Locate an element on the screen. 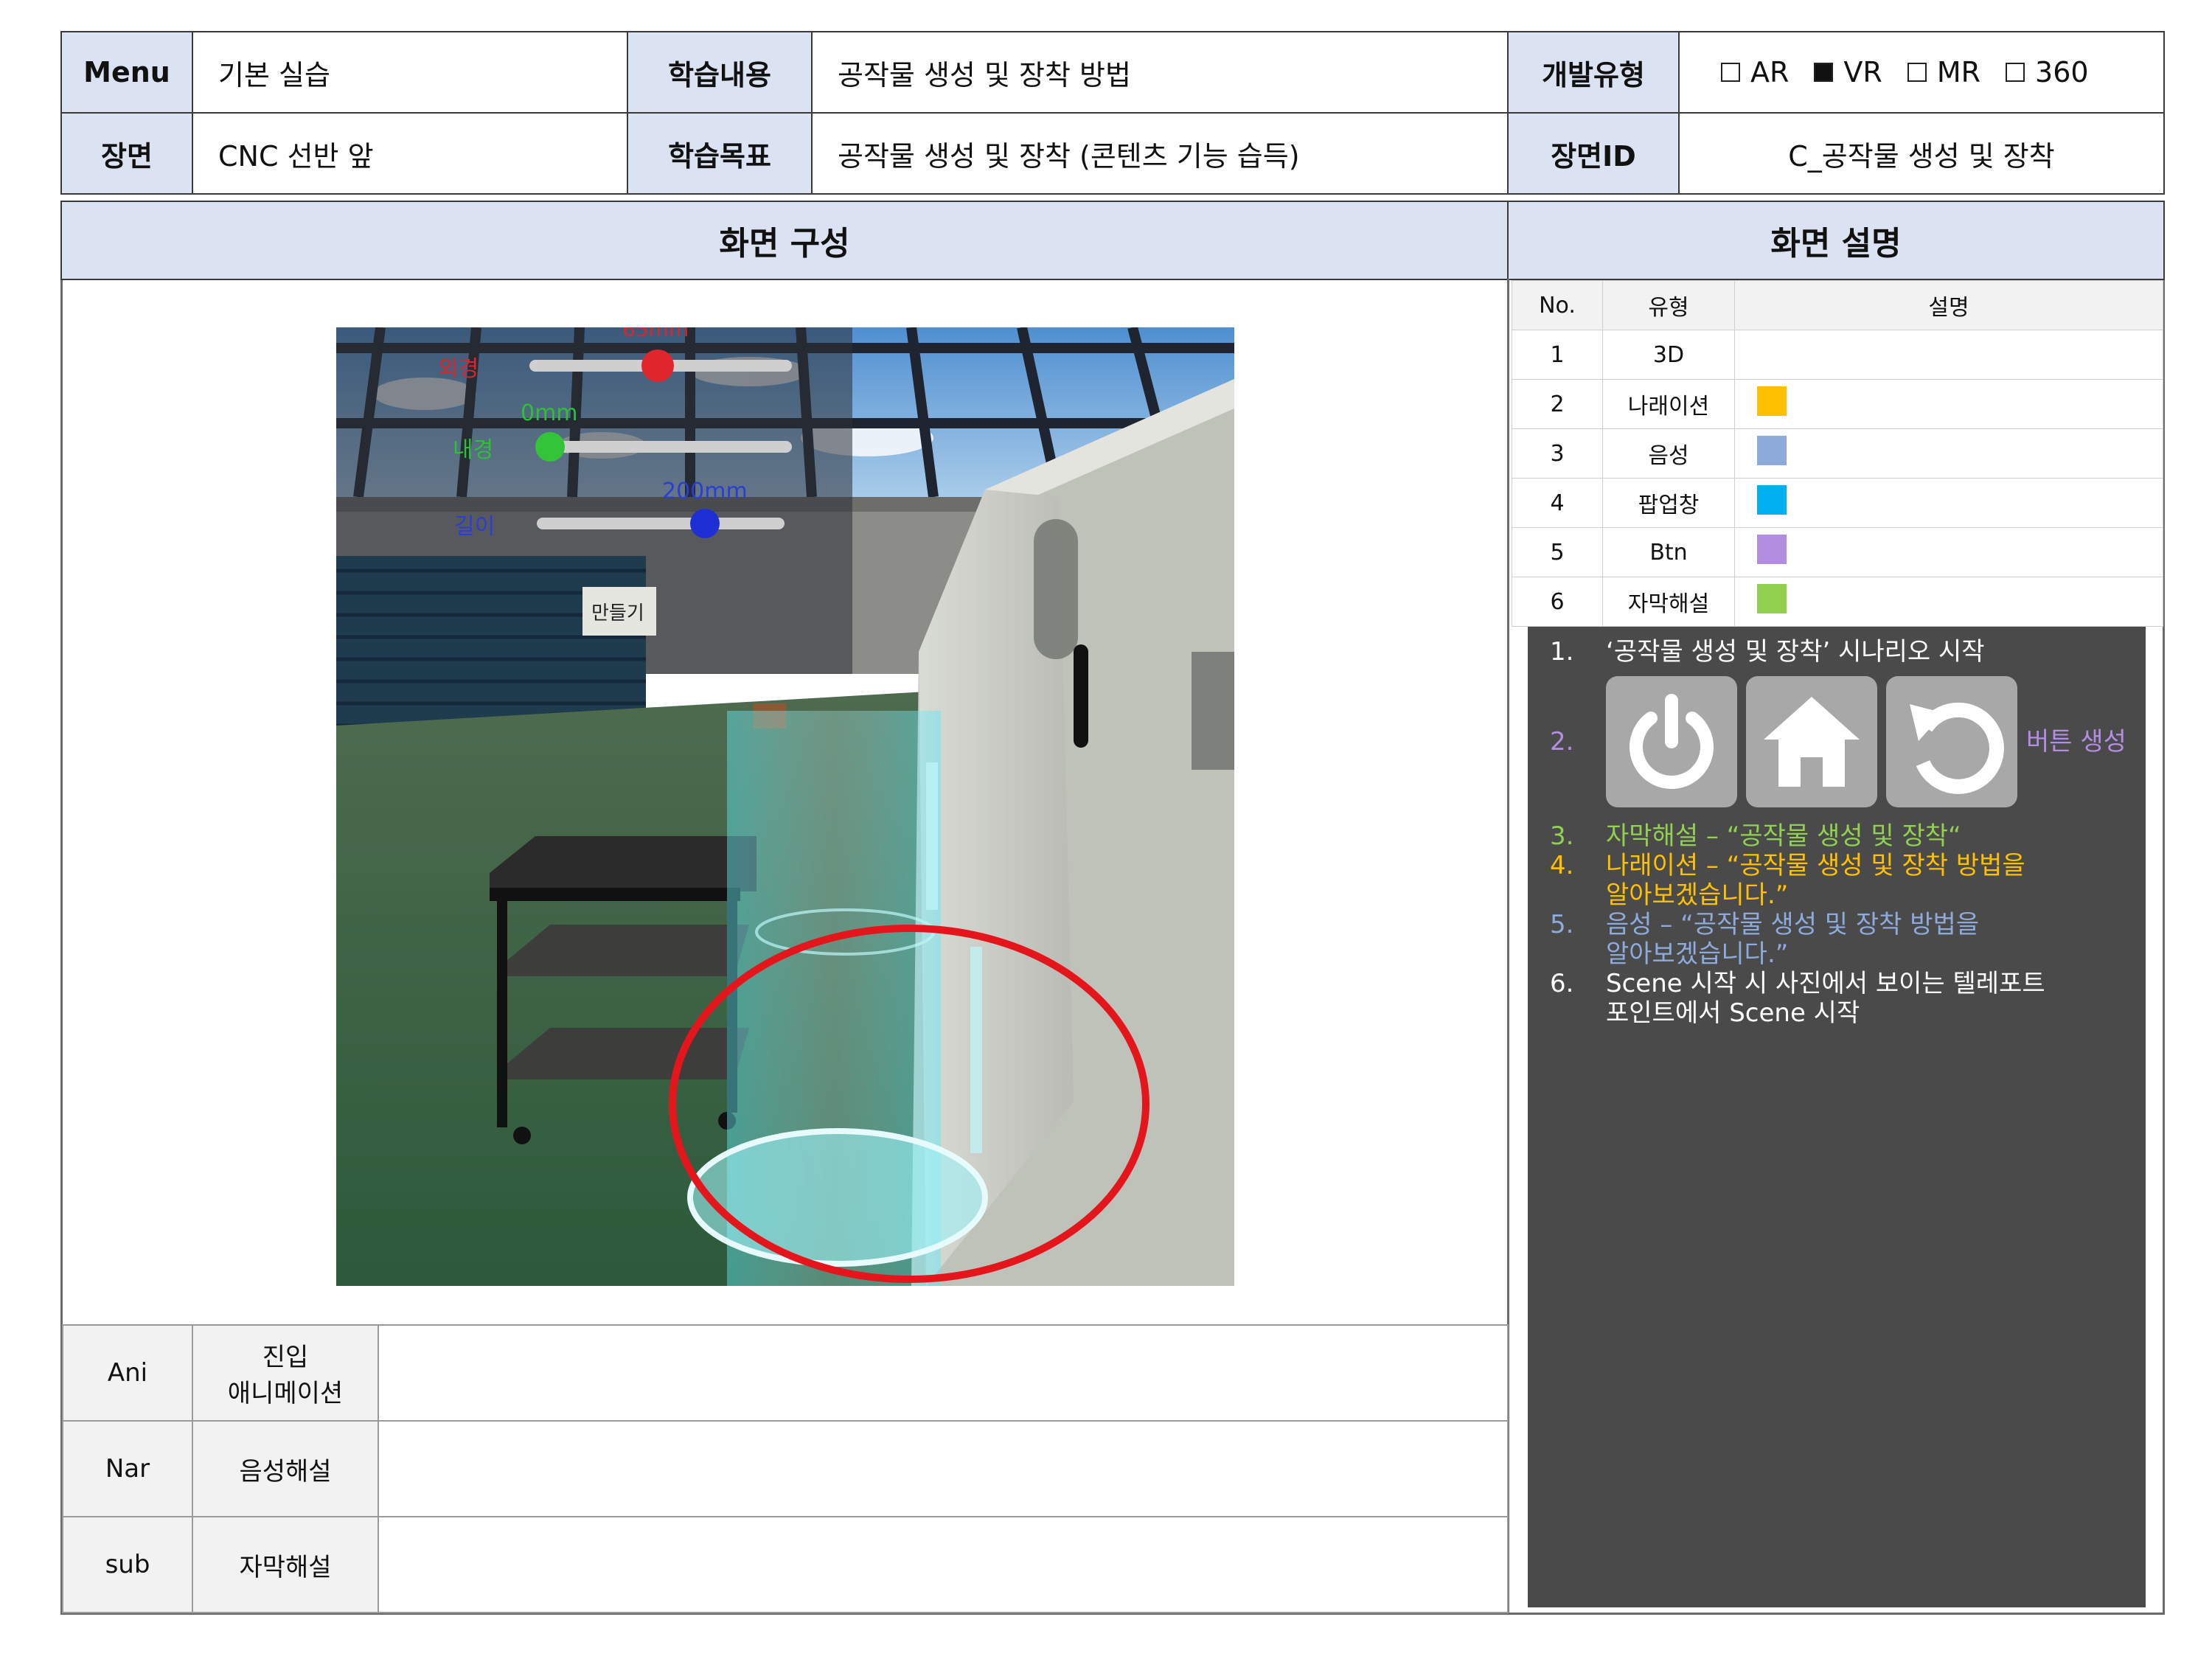 The width and height of the screenshot is (2212, 1659). menu-label: Menu is located at coordinates (126, 72).